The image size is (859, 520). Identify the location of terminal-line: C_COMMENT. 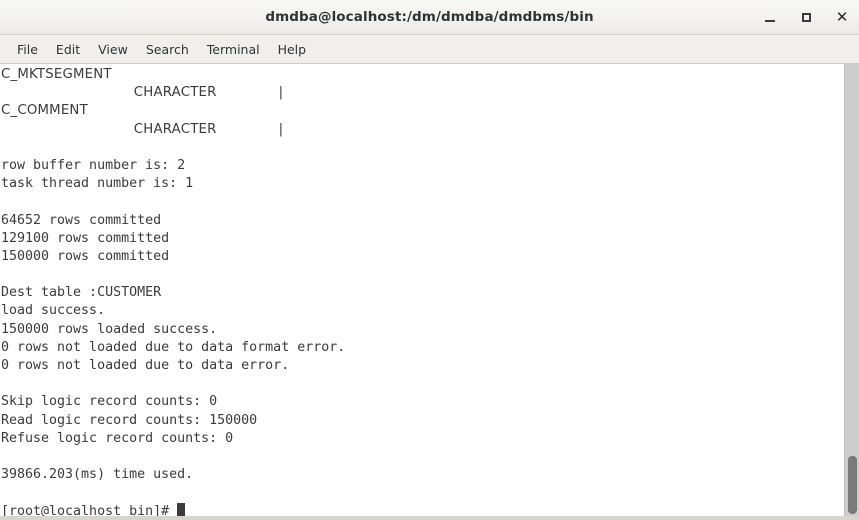
(44, 111).